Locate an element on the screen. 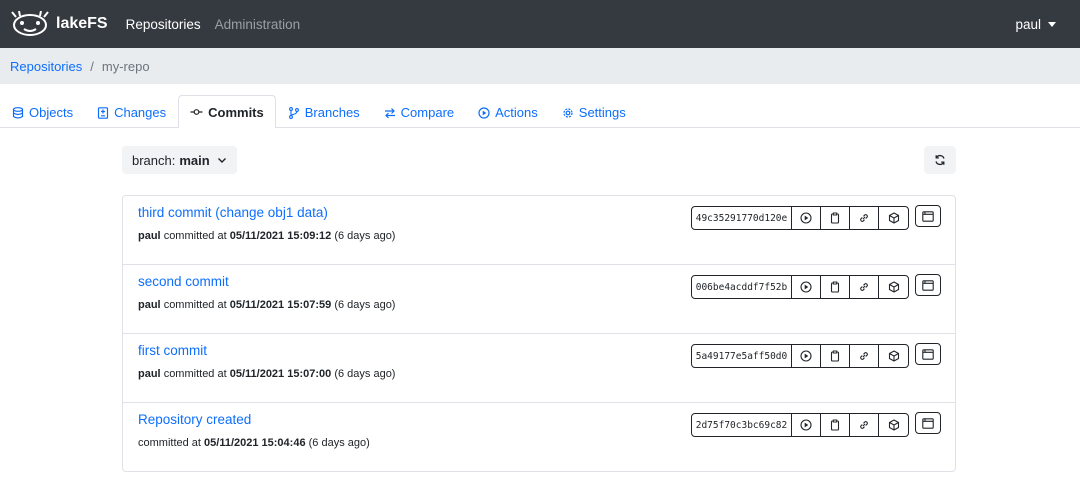  commit-actions-group: 006be4acddf7f52b is located at coordinates (800, 287).